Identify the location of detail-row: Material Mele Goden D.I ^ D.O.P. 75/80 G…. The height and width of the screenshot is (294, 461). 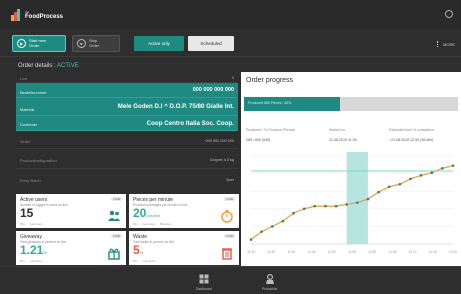
(127, 107).